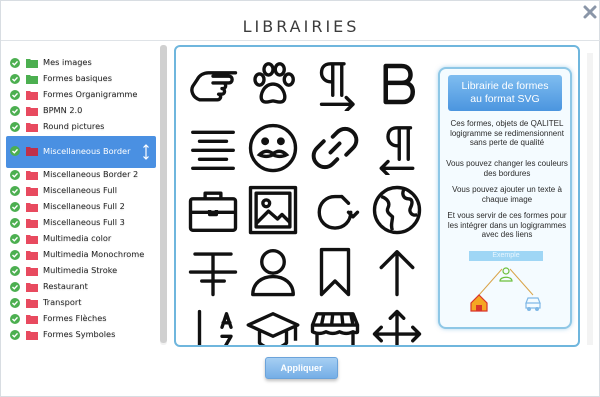  What do you see at coordinates (505, 99) in the screenshot?
I see `info-heading-line2: au format SVG` at bounding box center [505, 99].